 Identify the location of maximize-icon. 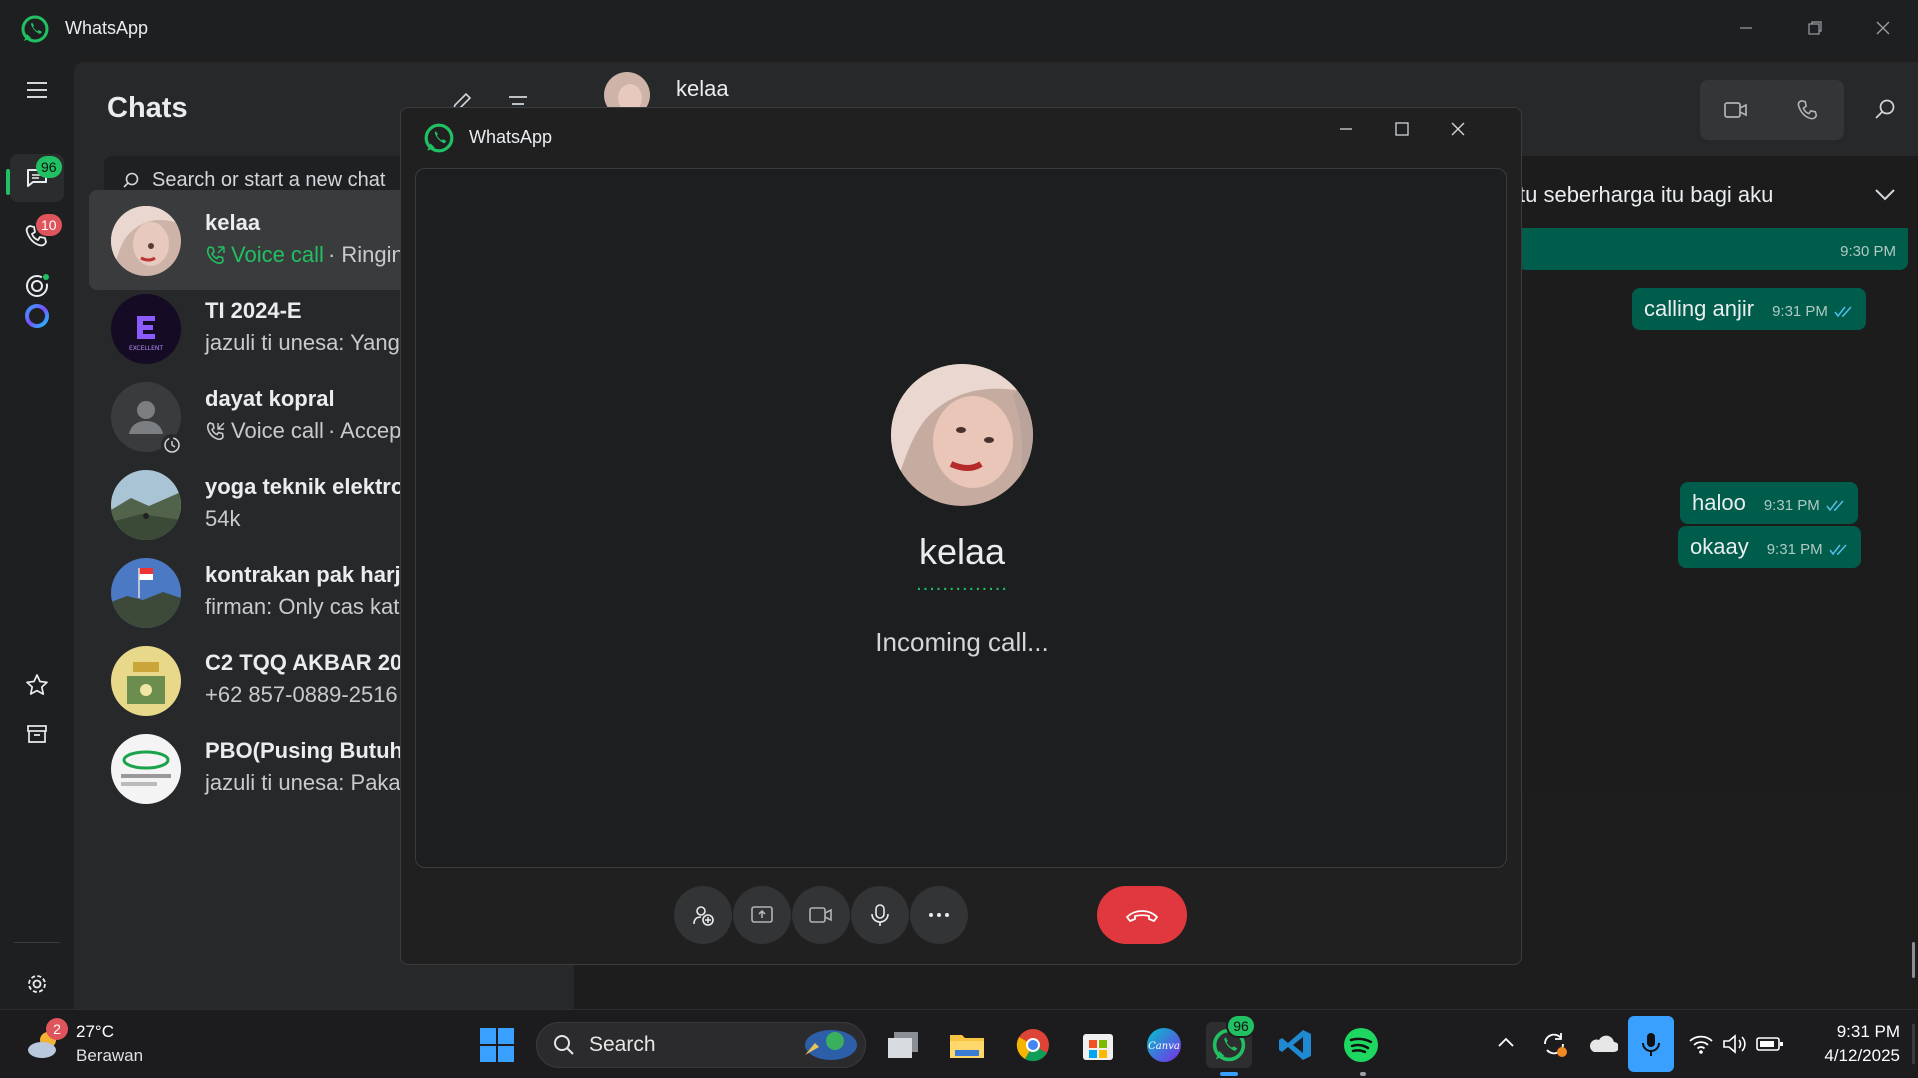
(1402, 129).